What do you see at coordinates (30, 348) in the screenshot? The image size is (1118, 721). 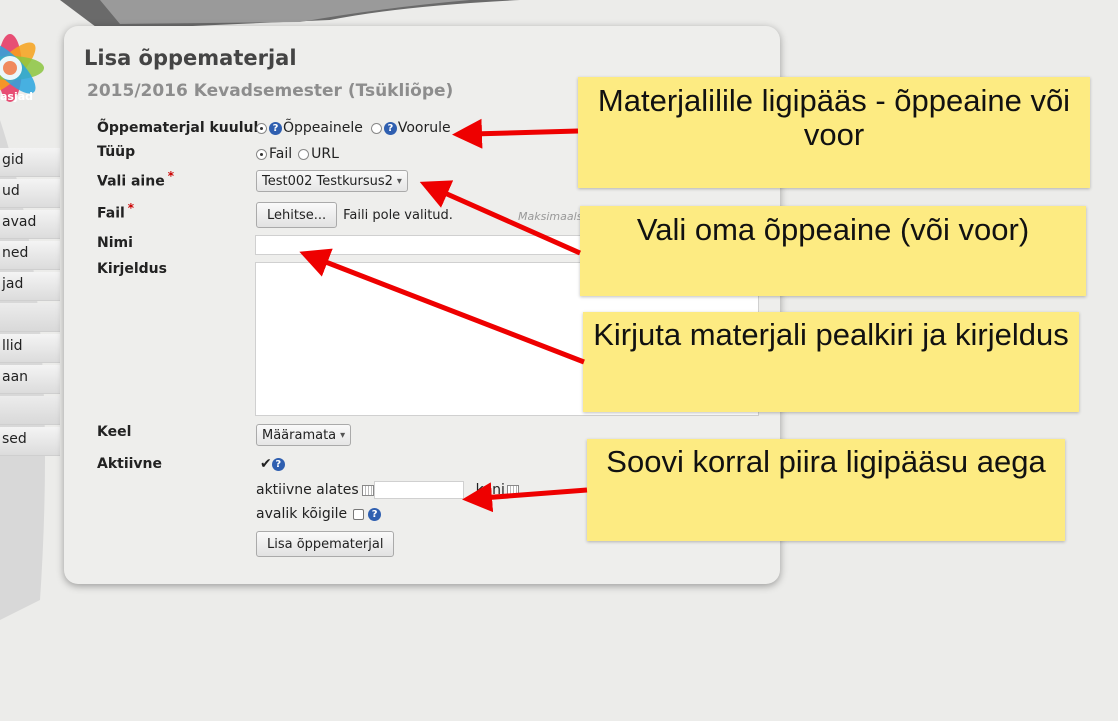 I see `sidebar-item: llid` at bounding box center [30, 348].